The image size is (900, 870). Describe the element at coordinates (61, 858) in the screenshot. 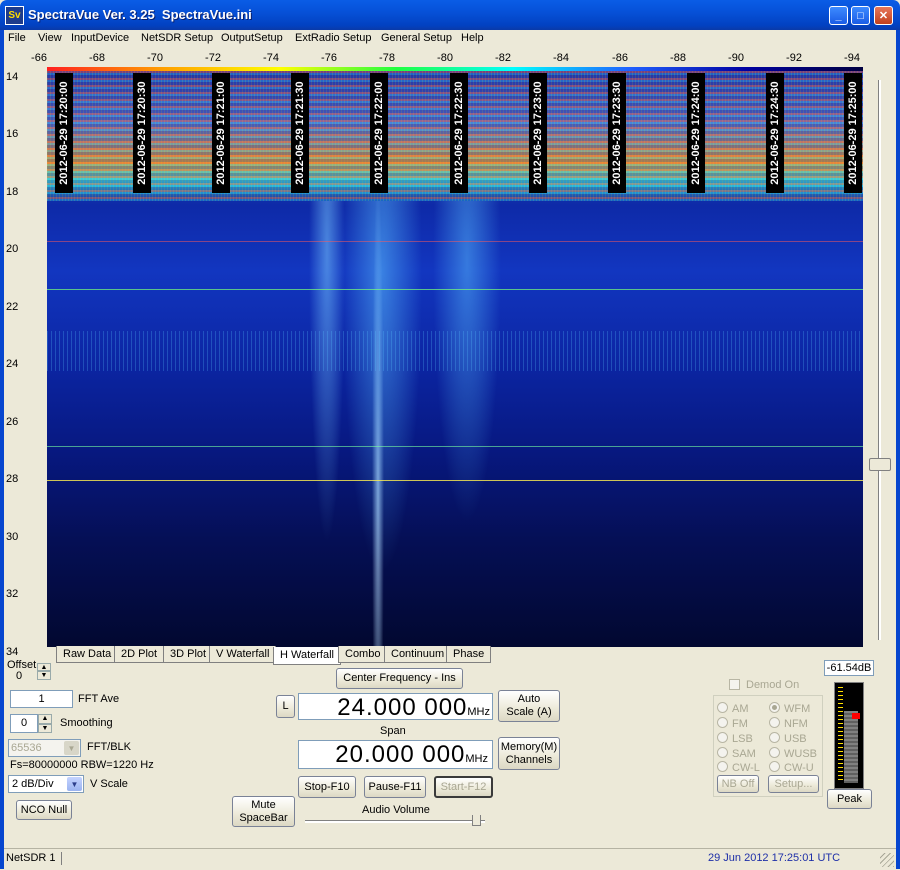

I see `status-divider` at that location.